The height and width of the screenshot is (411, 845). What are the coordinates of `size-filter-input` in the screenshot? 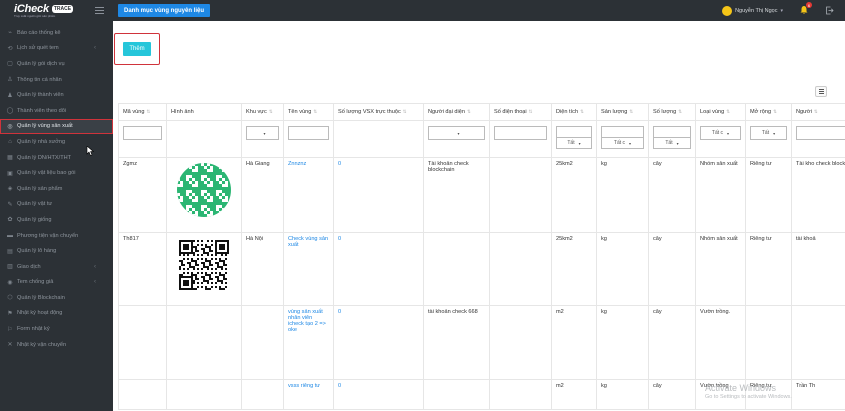 It's located at (574, 131).